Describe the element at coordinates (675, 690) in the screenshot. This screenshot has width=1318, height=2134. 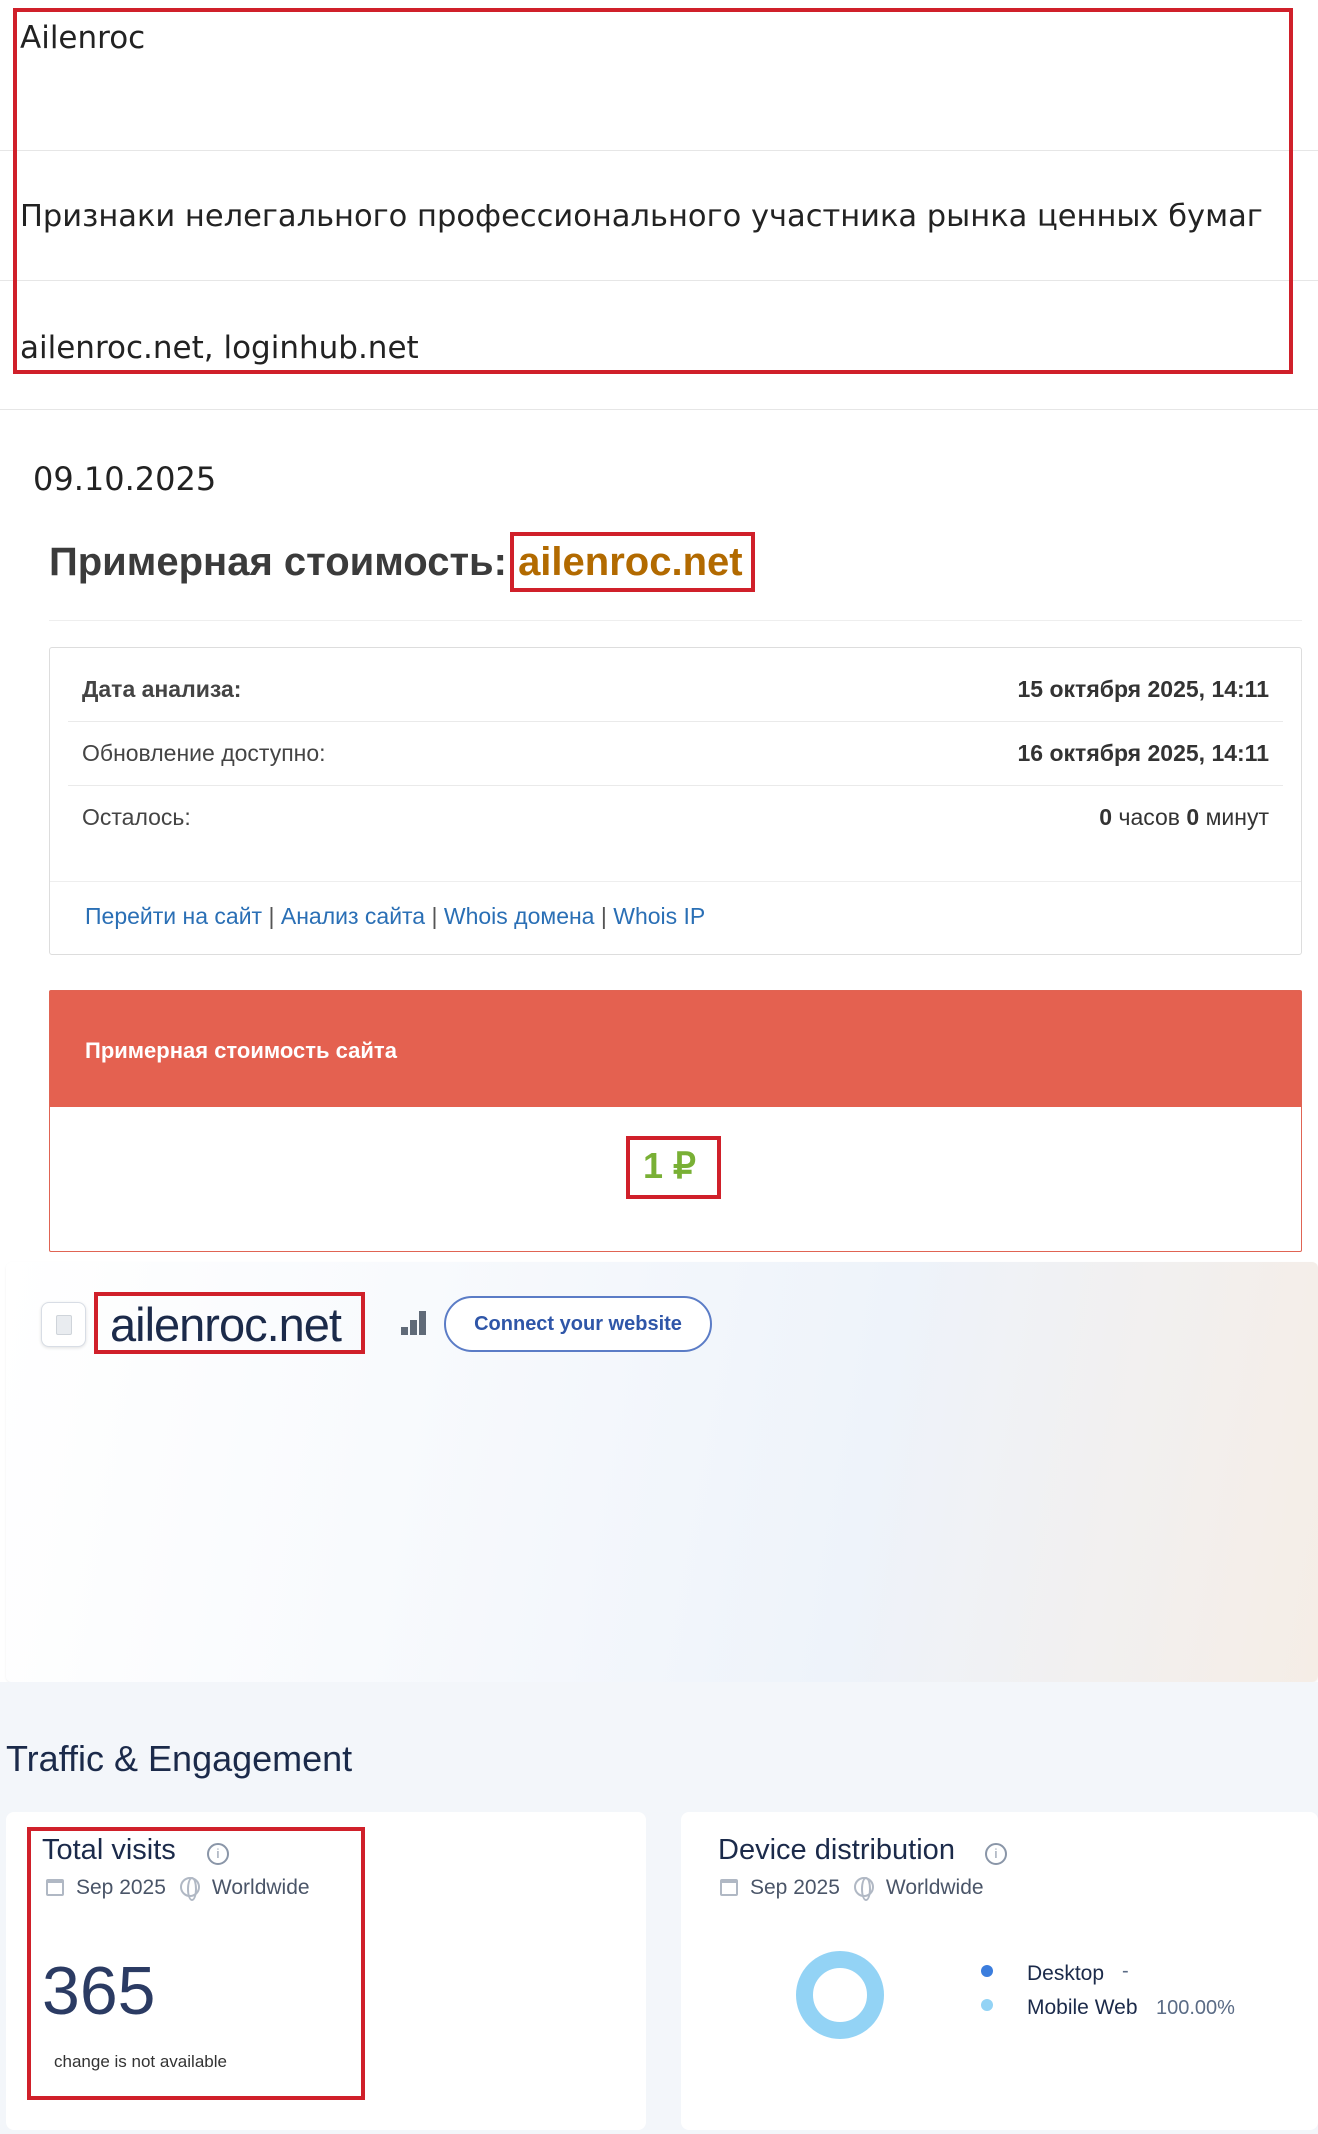
I see `analysis-date-row: Дата анализа: 15 октября 2025, 14:11` at that location.